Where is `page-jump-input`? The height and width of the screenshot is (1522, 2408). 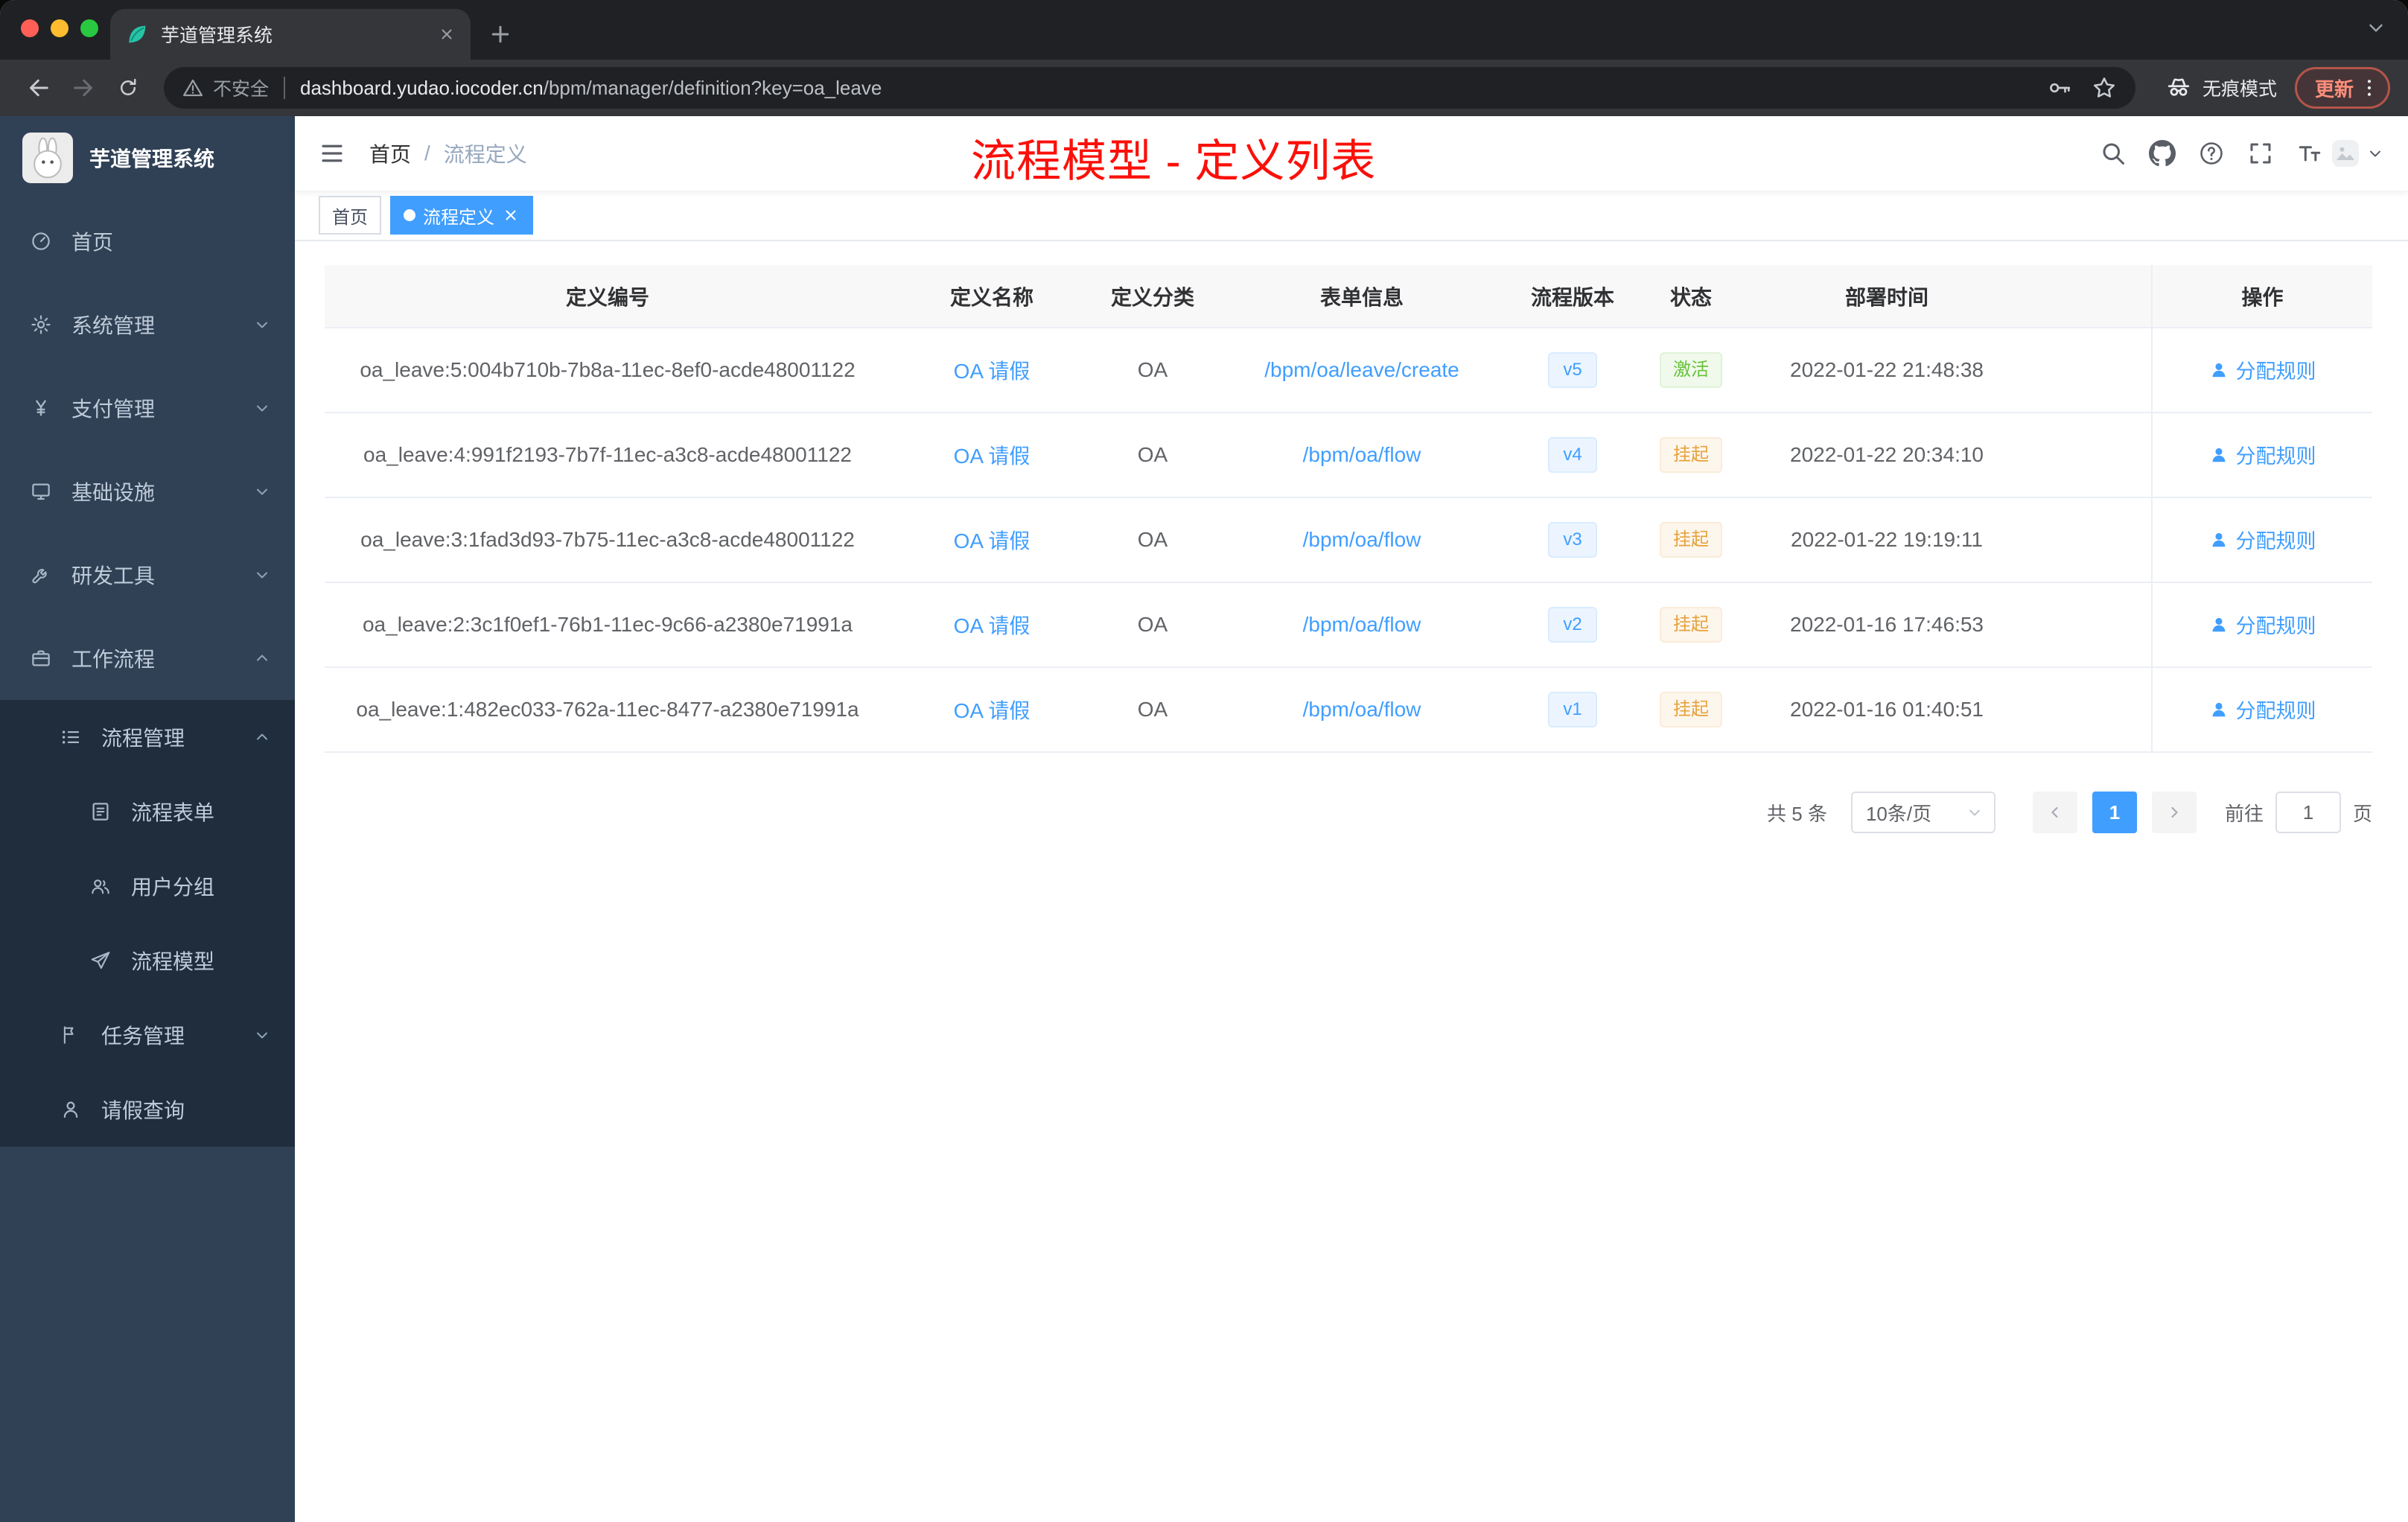 page-jump-input is located at coordinates (2308, 812).